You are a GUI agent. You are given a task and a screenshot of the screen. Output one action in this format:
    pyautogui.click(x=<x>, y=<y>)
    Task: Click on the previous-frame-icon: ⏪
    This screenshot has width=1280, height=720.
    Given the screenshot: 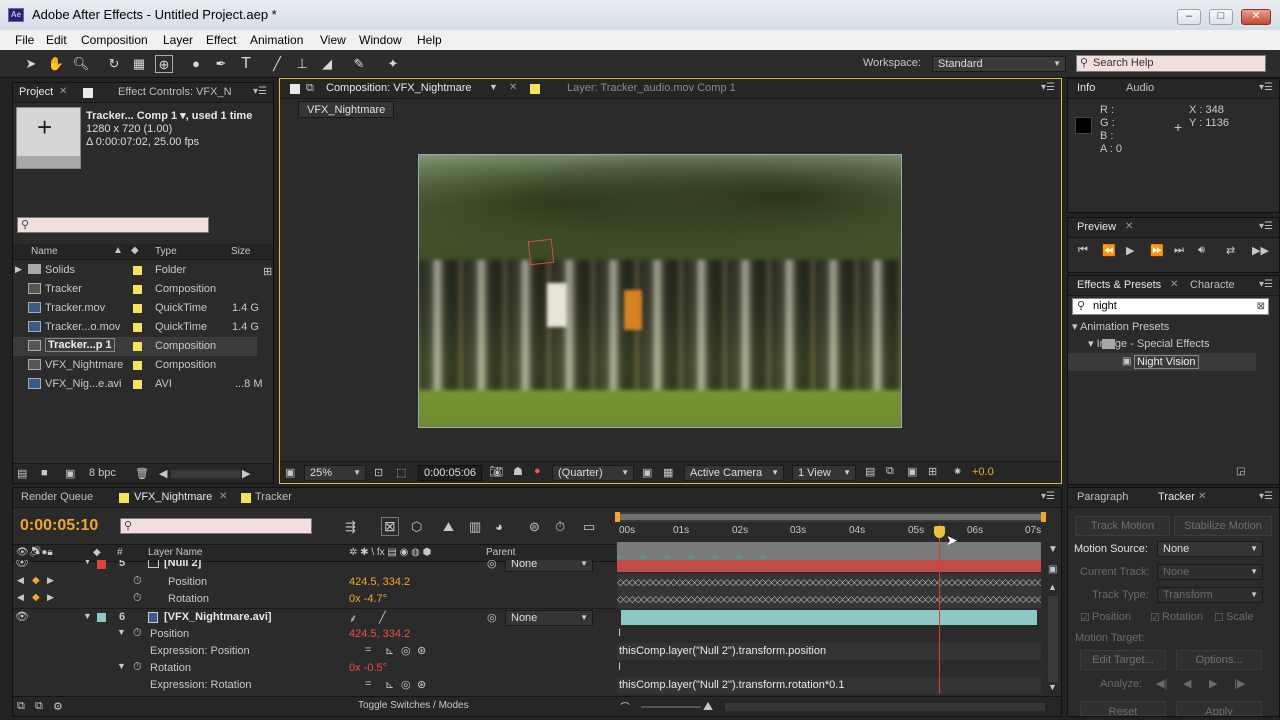 What is the action you would take?
    pyautogui.click(x=1109, y=250)
    